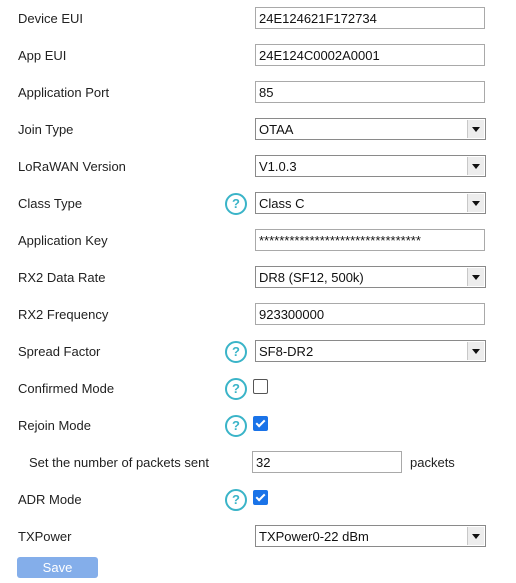 The height and width of the screenshot is (583, 516). What do you see at coordinates (370, 536) in the screenshot?
I see `txpower-select: TXPower0-22 dBm` at bounding box center [370, 536].